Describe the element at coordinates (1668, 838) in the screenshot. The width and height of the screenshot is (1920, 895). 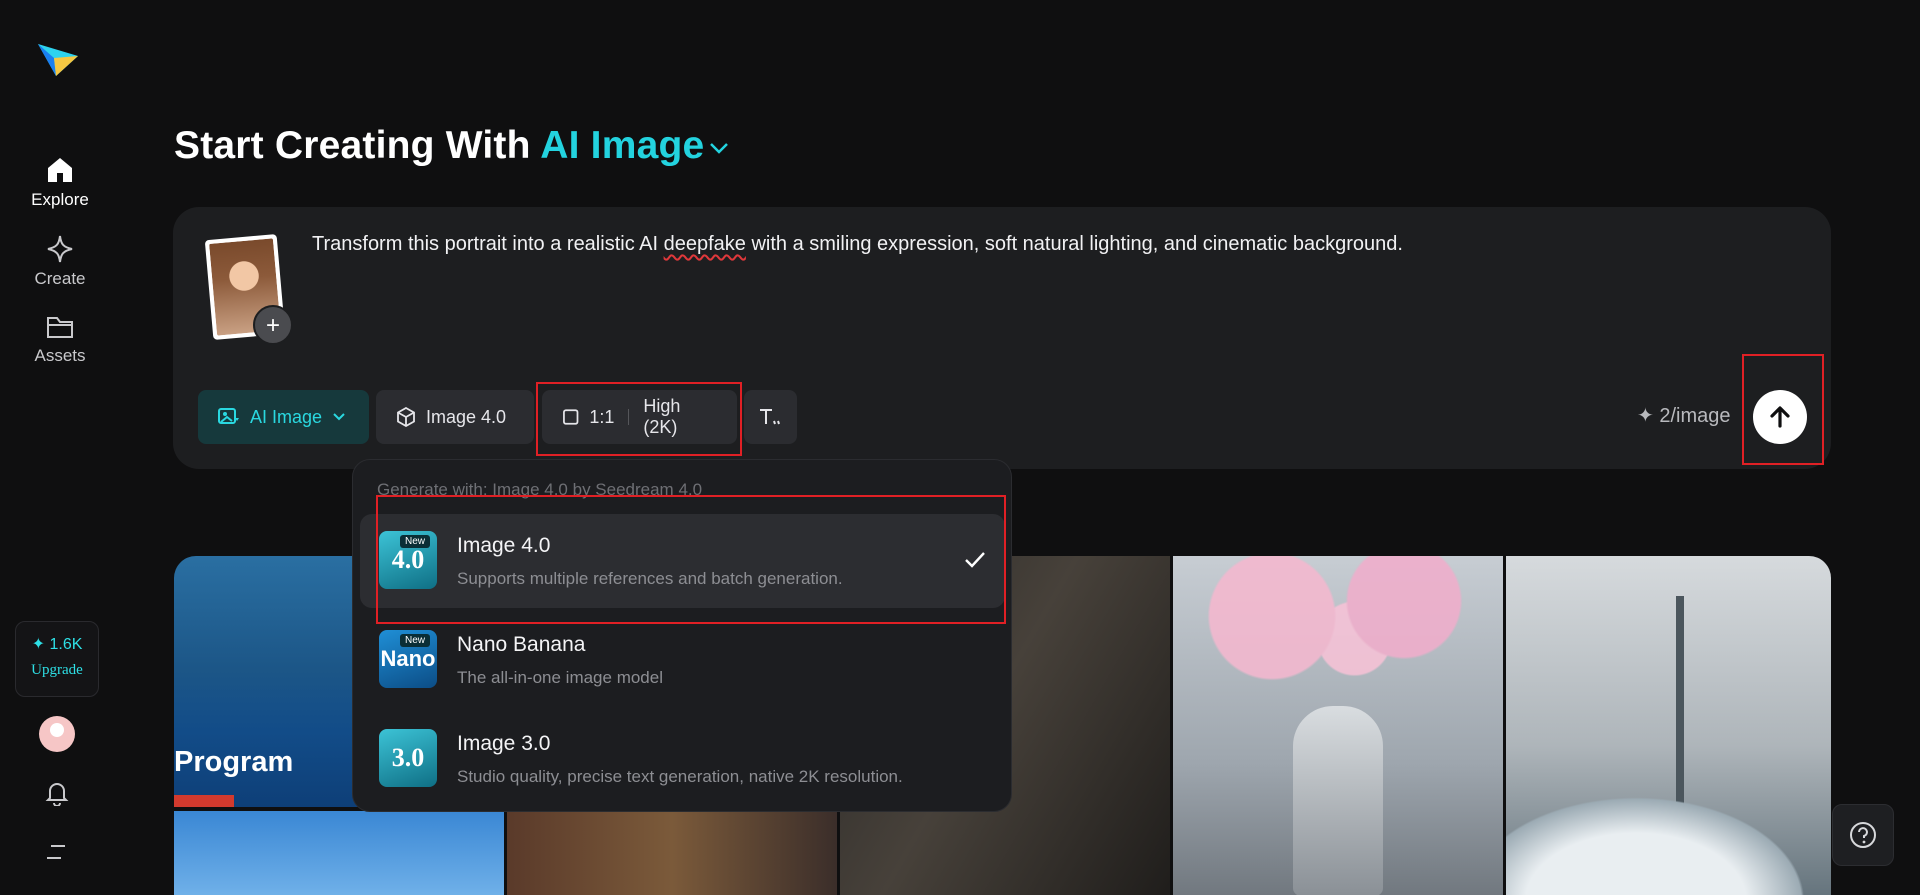
I see `wave-image` at that location.